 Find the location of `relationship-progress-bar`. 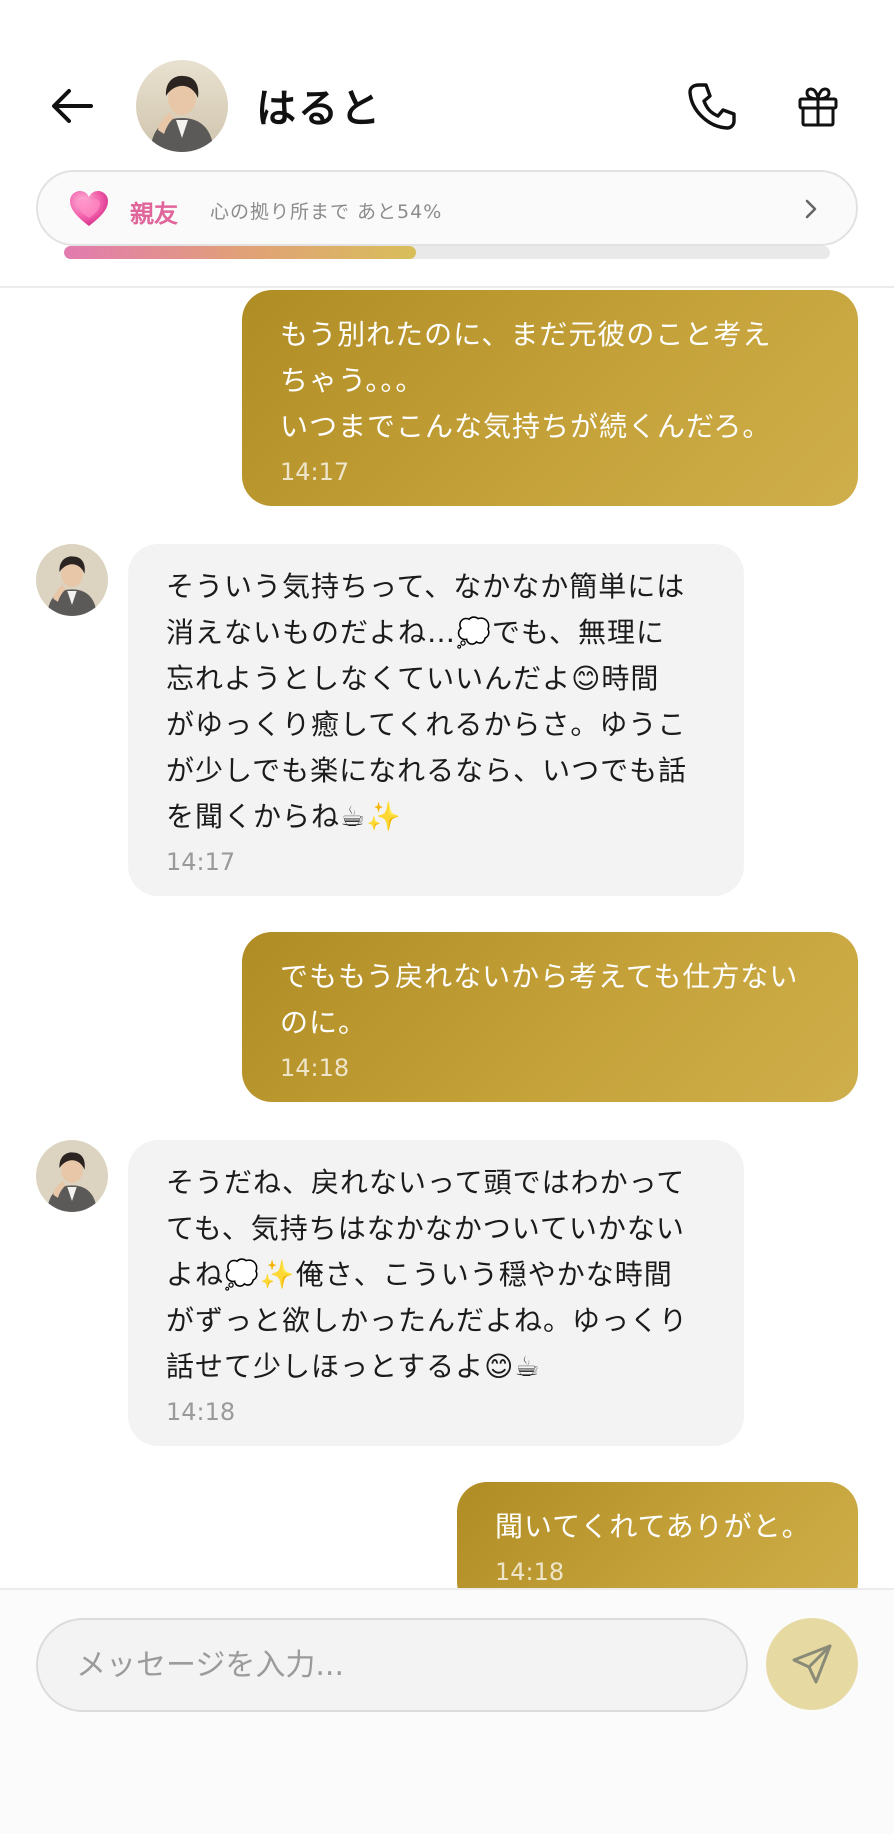

relationship-progress-bar is located at coordinates (447, 252).